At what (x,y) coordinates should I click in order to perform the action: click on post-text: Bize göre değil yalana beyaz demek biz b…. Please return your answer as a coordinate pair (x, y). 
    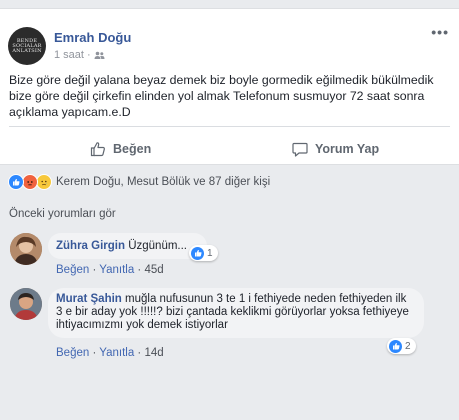
    Looking at the image, I should click on (221, 96).